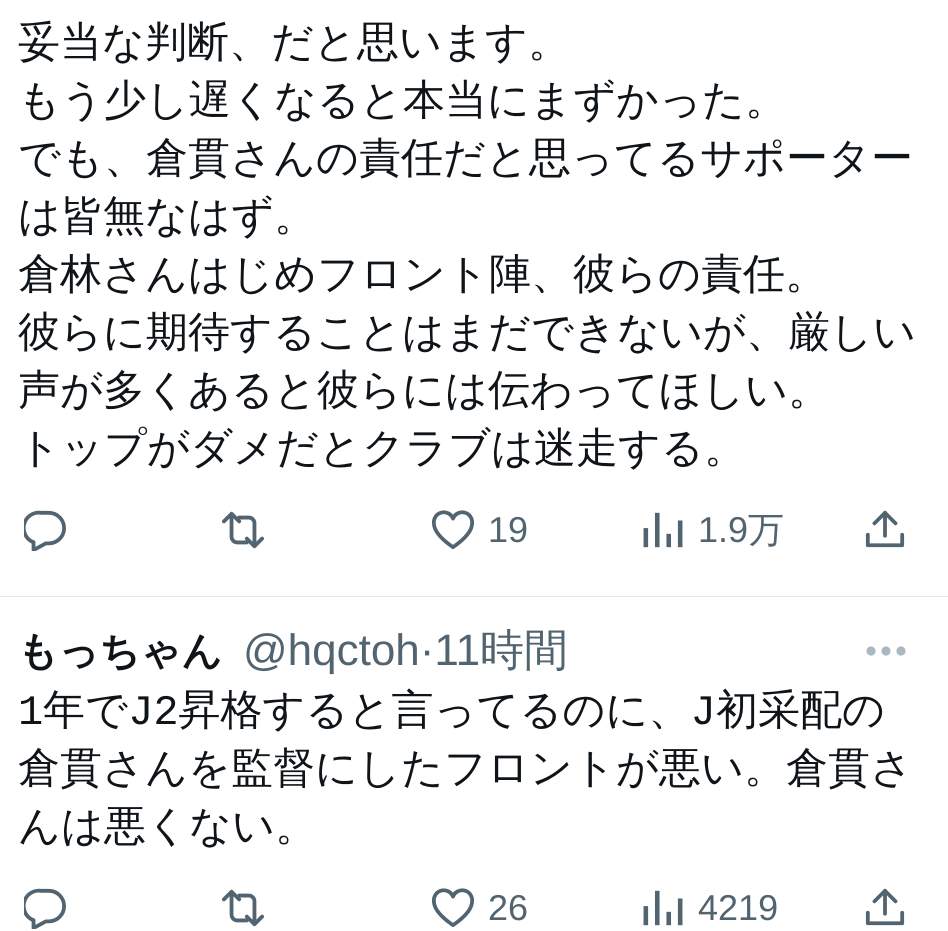  I want to click on handle-and-time: @hqctoh·11時間, so click(405, 651).